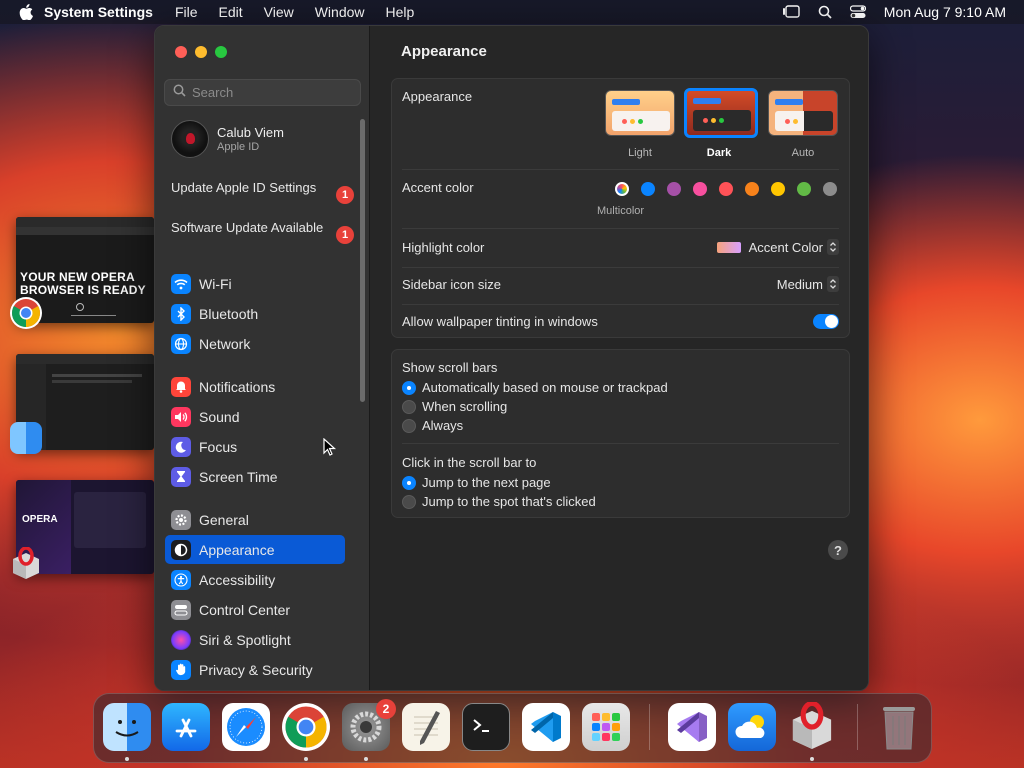  I want to click on appearance-icon, so click(181, 549).